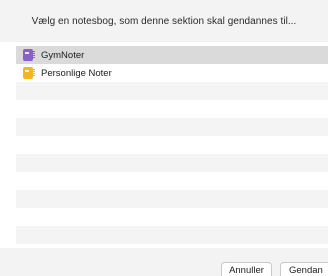 The height and width of the screenshot is (276, 328). I want to click on cancel-button: Annuller, so click(246, 269).